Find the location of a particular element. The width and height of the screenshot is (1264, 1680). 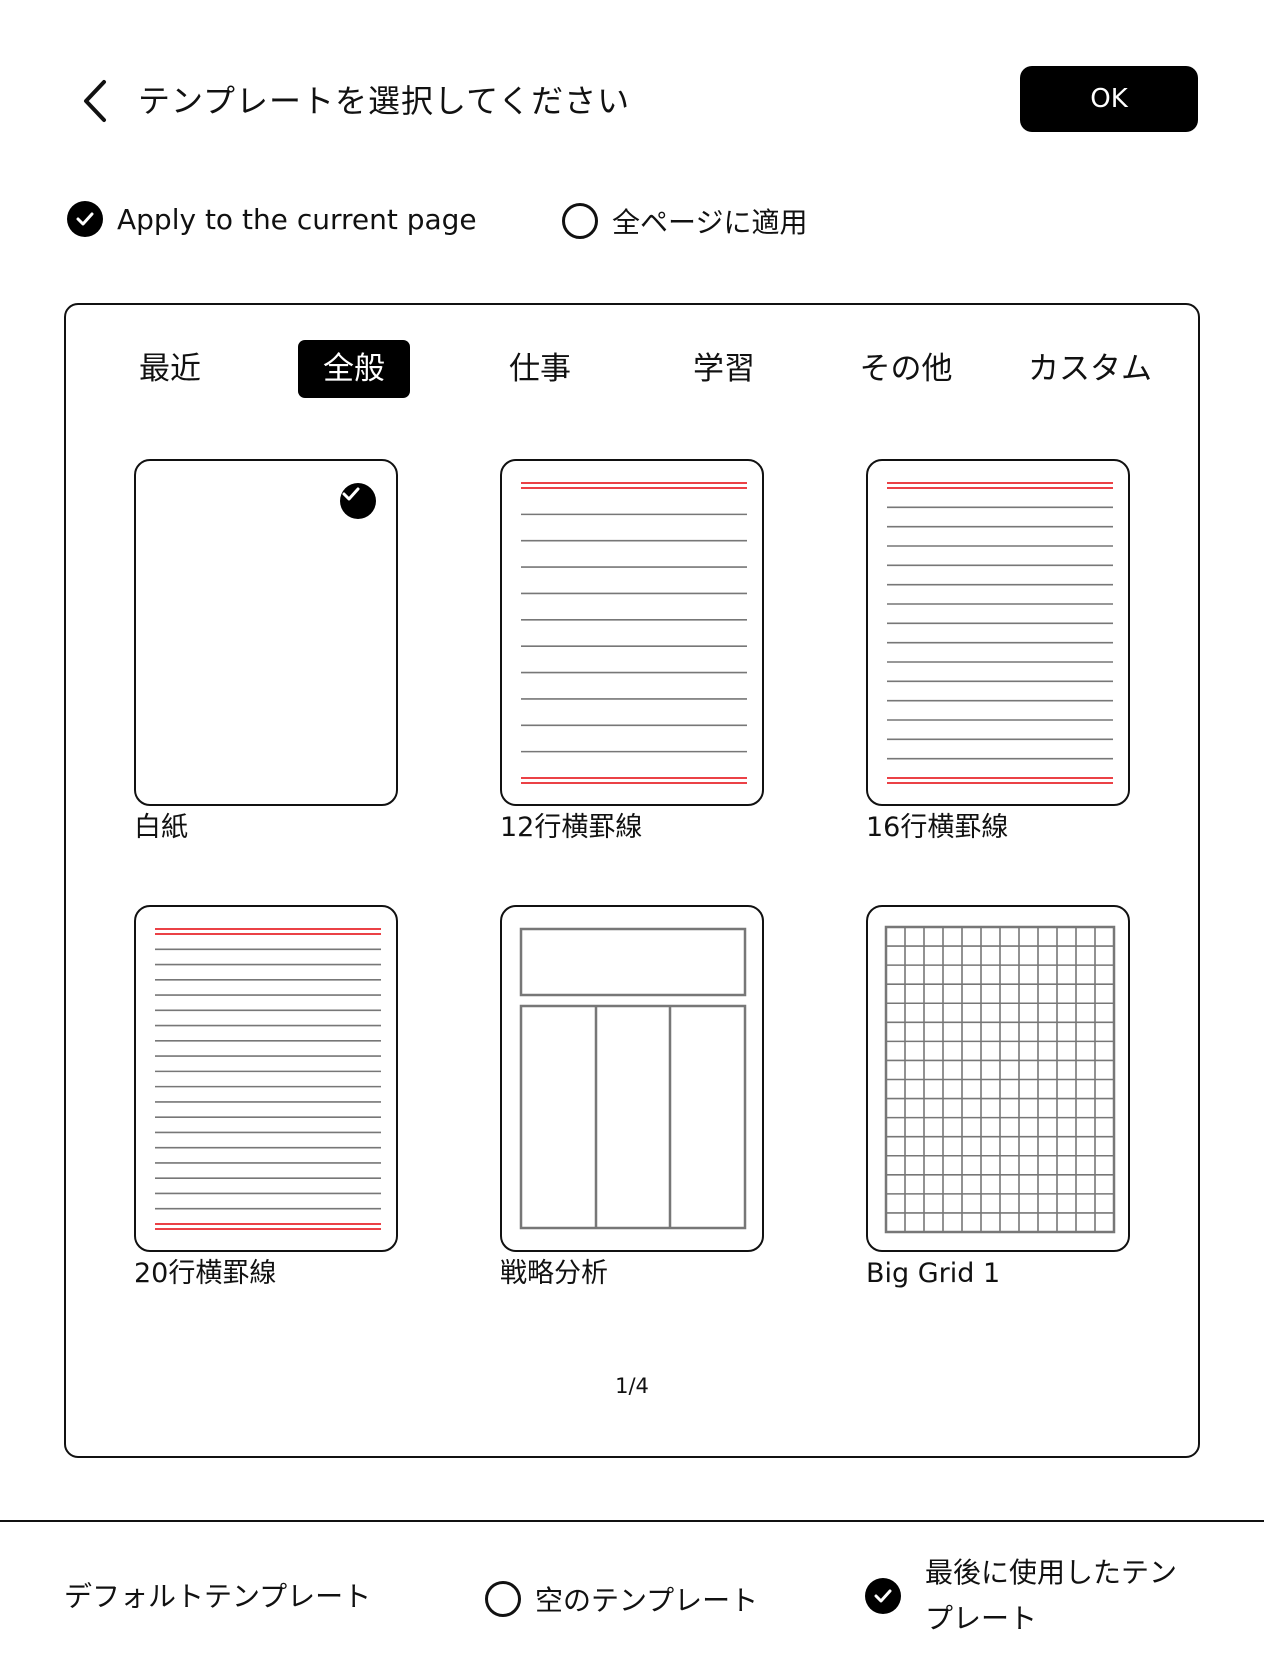

back-button is located at coordinates (97, 101).